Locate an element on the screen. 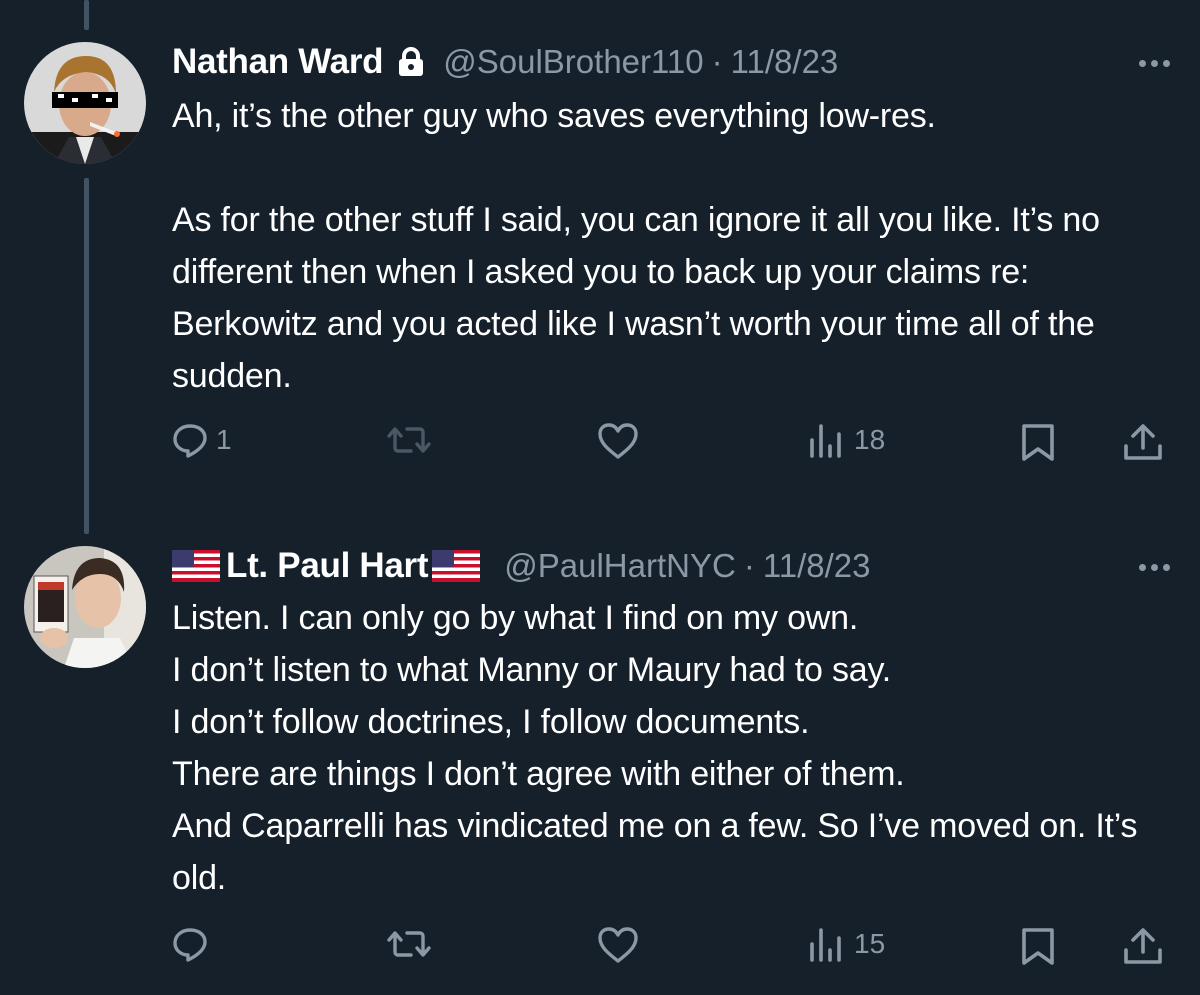 The height and width of the screenshot is (995, 1200). reply-button is located at coordinates (194, 944).